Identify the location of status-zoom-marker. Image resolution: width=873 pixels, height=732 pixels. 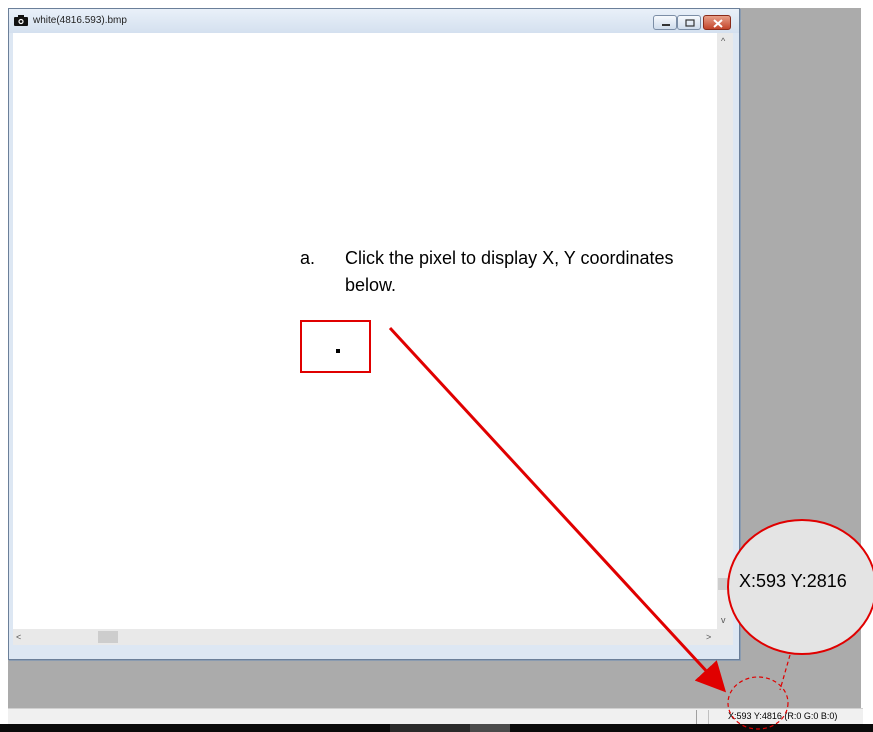
(758, 703).